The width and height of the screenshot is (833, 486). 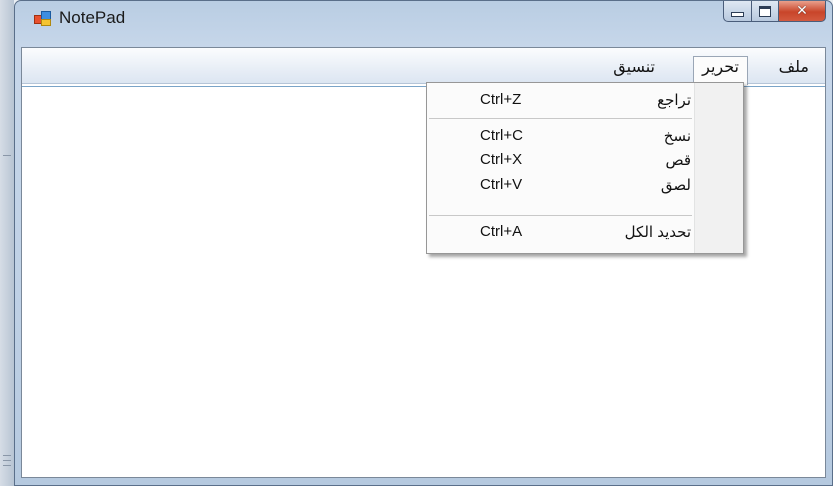 What do you see at coordinates (585, 136) in the screenshot?
I see `menu-item-copy: Ctrl+C نسخ` at bounding box center [585, 136].